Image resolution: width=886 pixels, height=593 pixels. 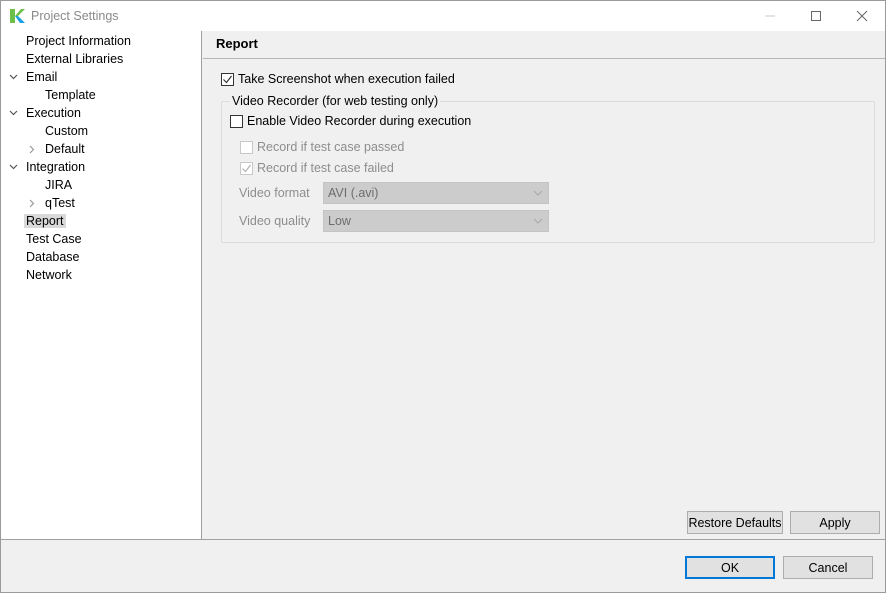 I want to click on tree-item-label: Report, so click(x=45, y=221).